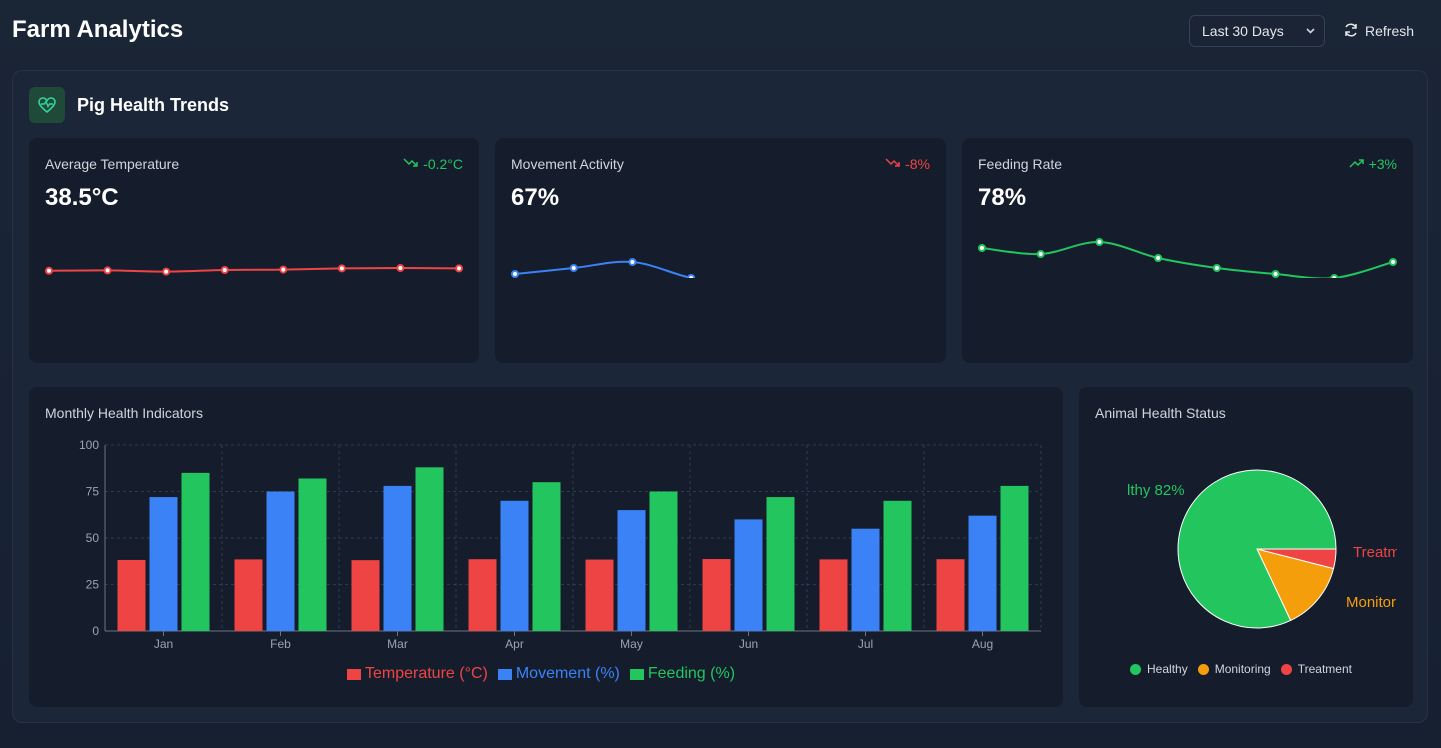 The height and width of the screenshot is (748, 1441). I want to click on bar-chart-legend: Temperature (°C) Movement (%) Feeding (%), so click(546, 674).